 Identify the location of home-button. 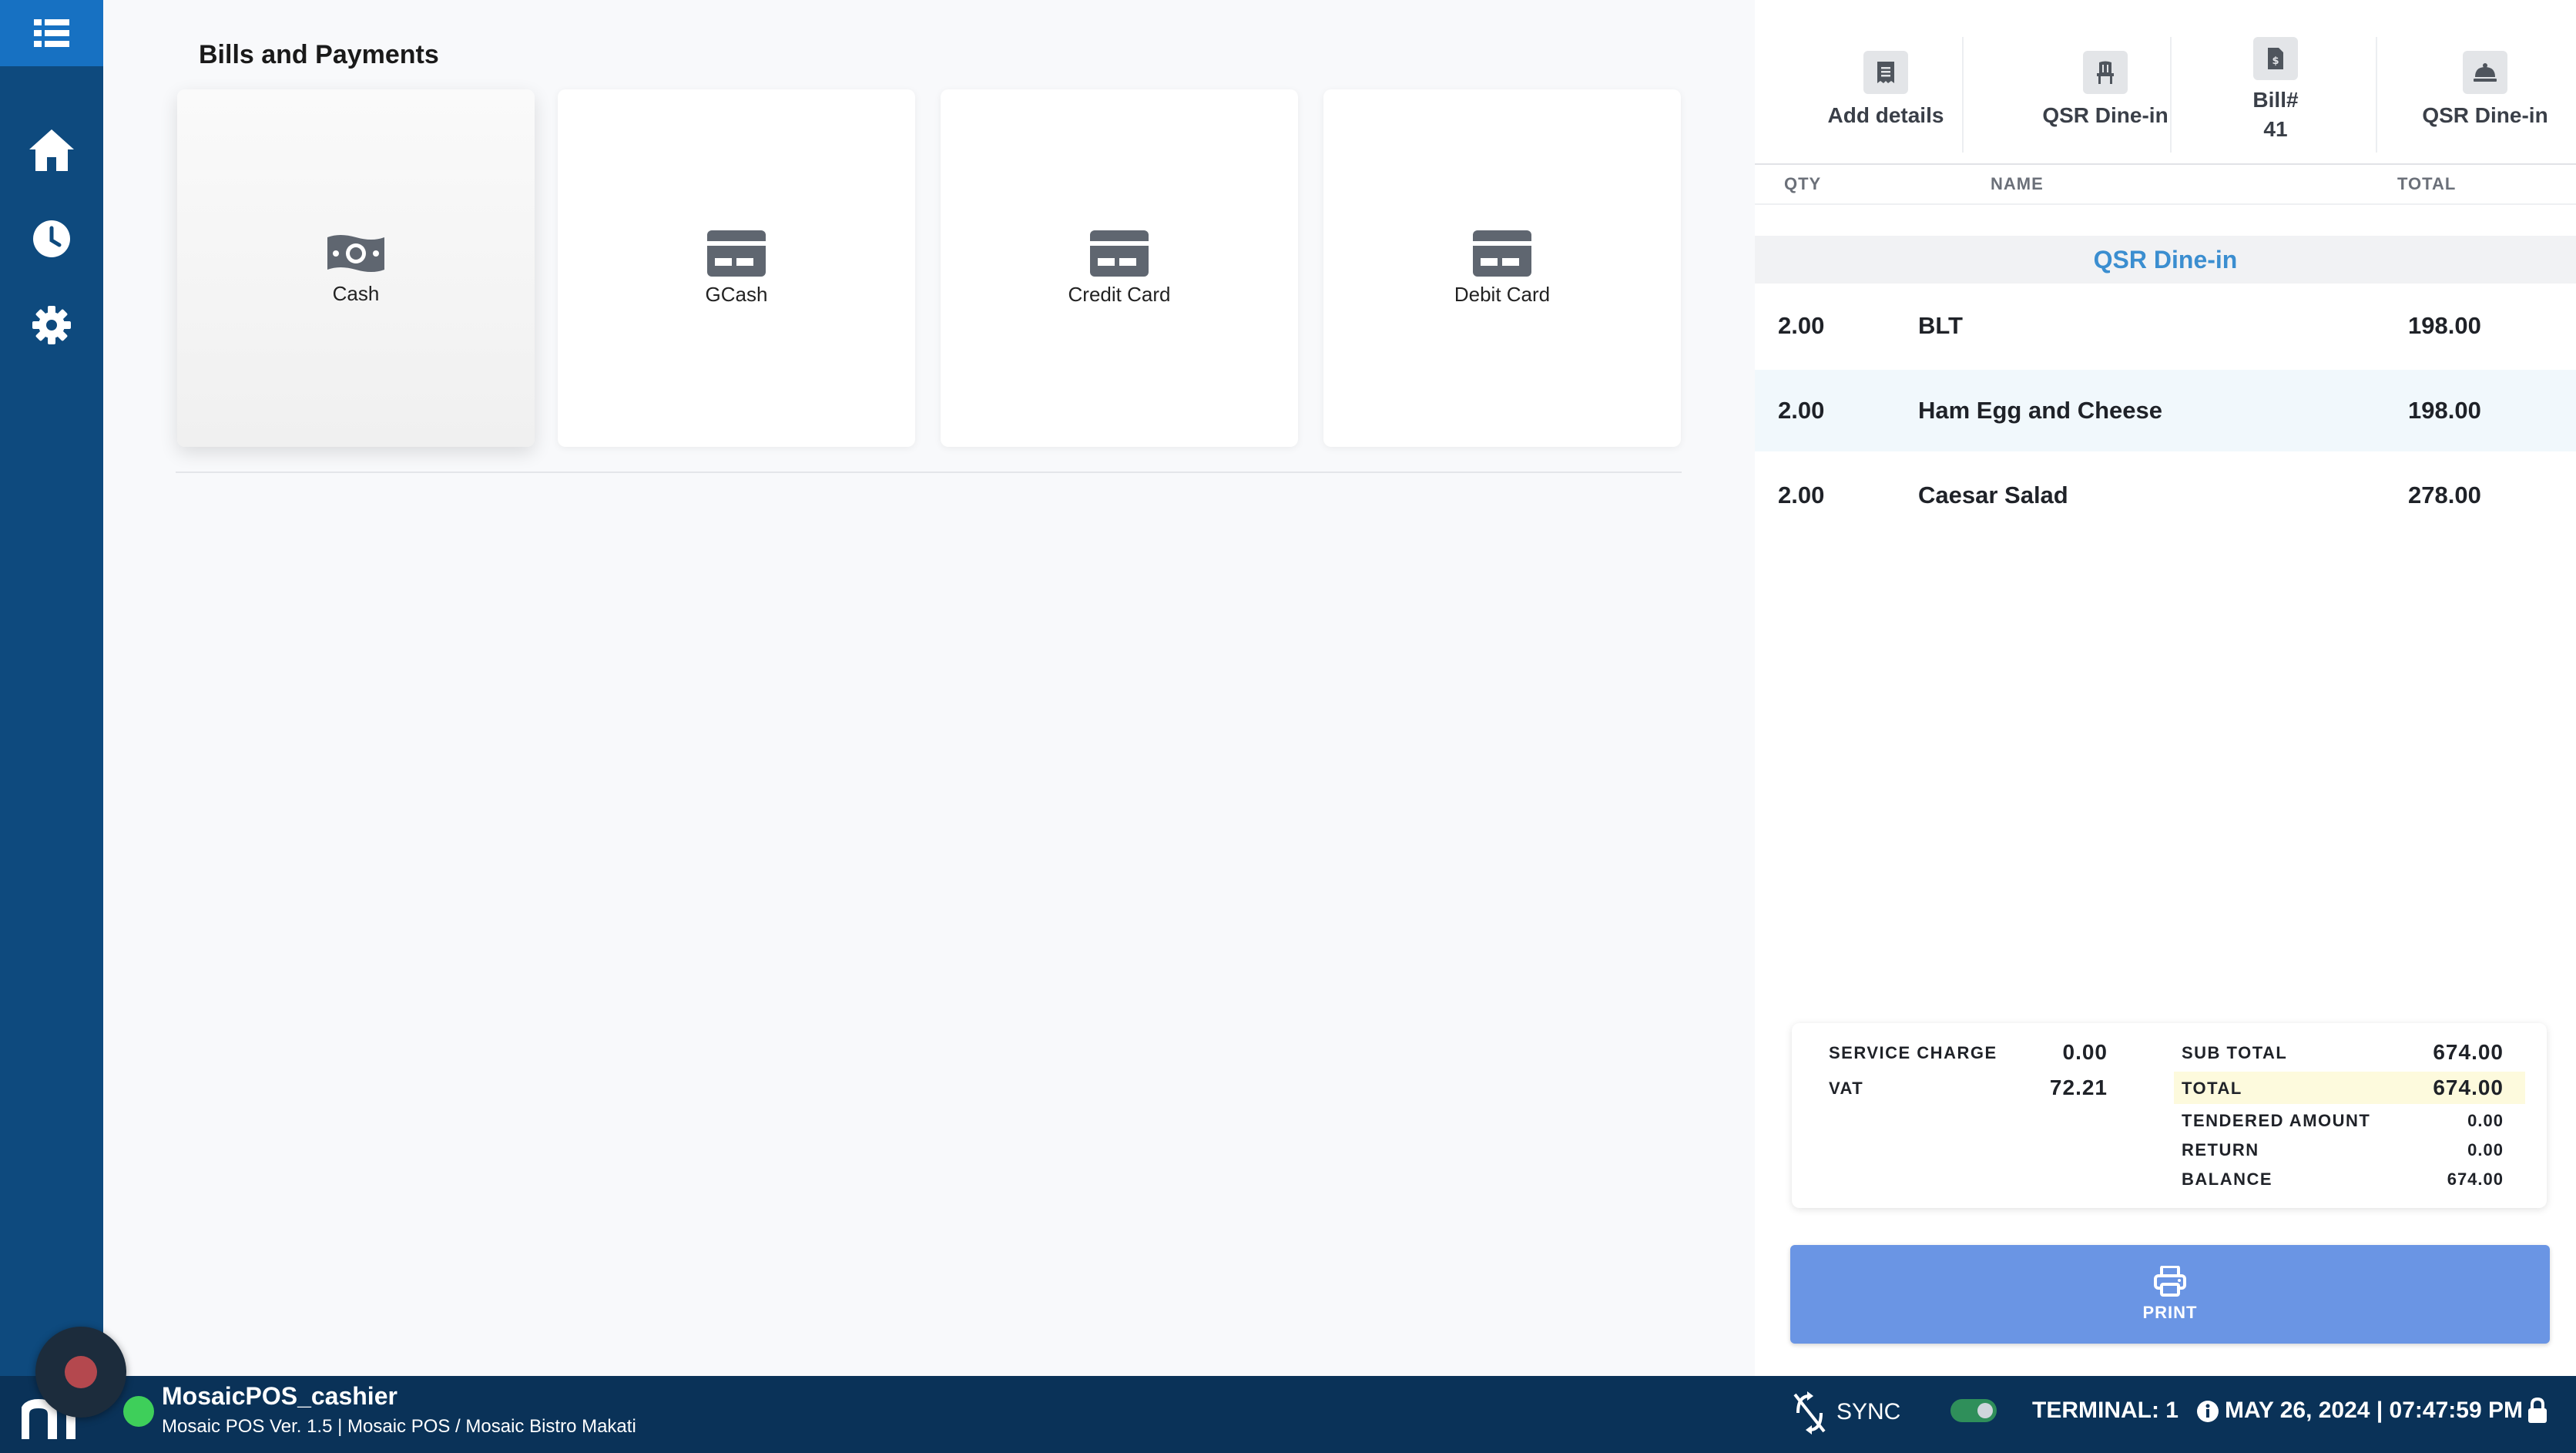
(51, 150).